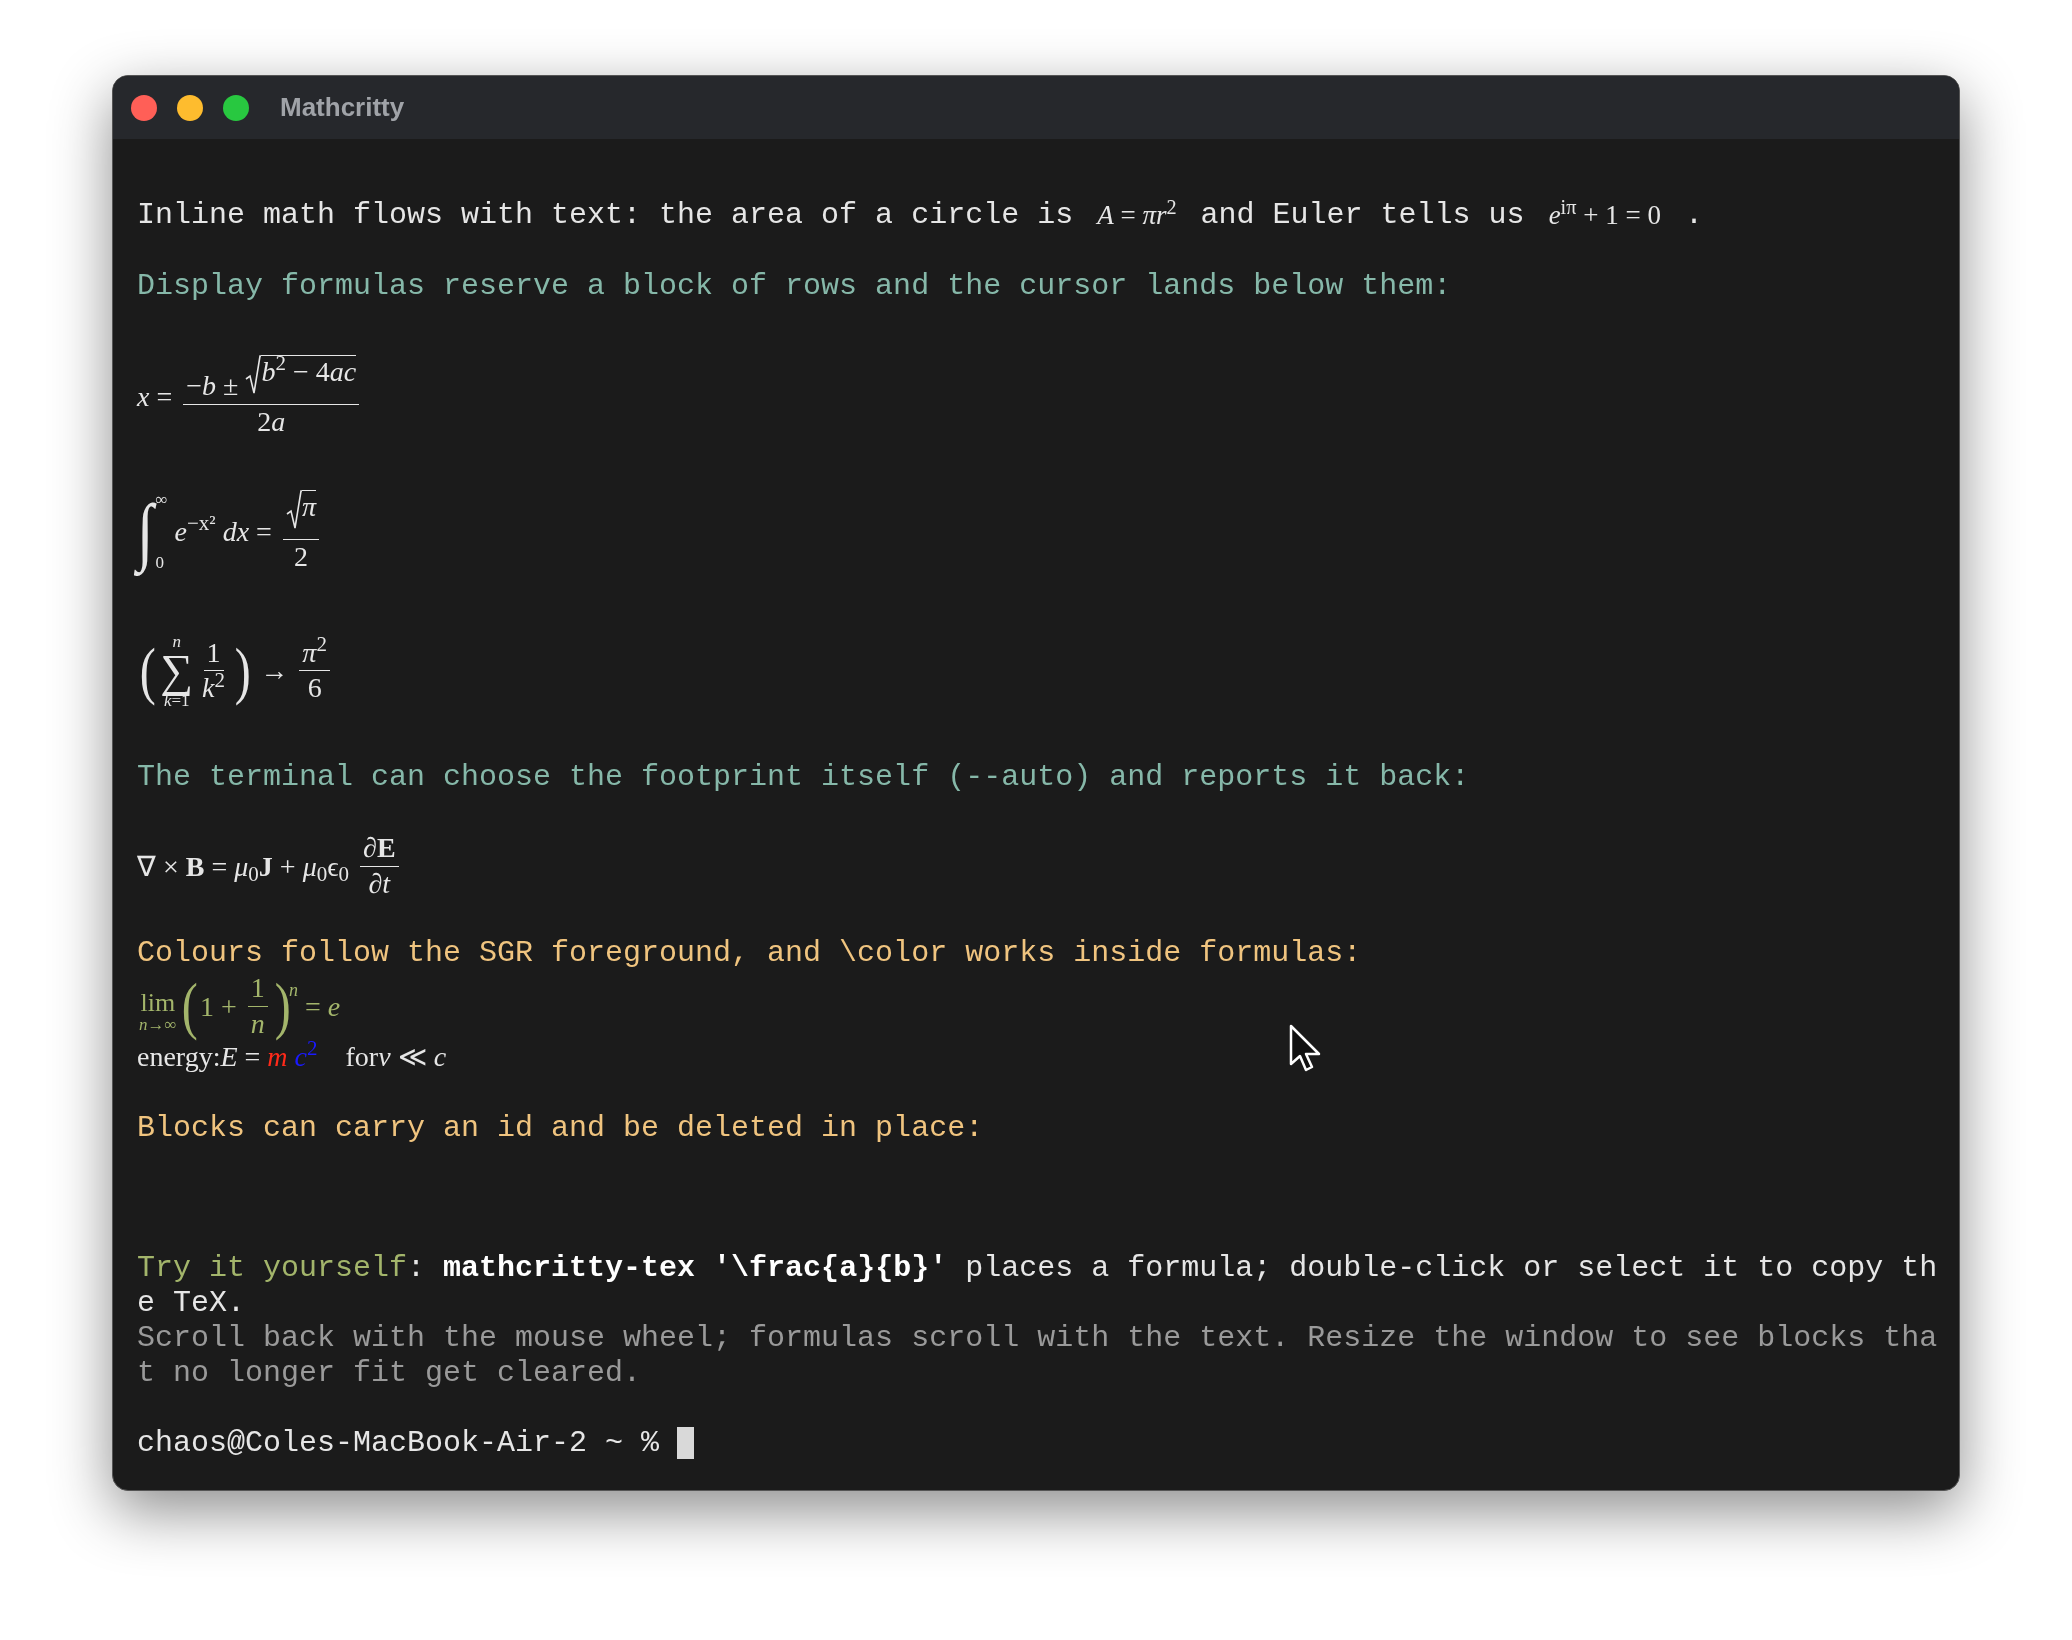  Describe the element at coordinates (144, 107) in the screenshot. I see `close-button` at that location.